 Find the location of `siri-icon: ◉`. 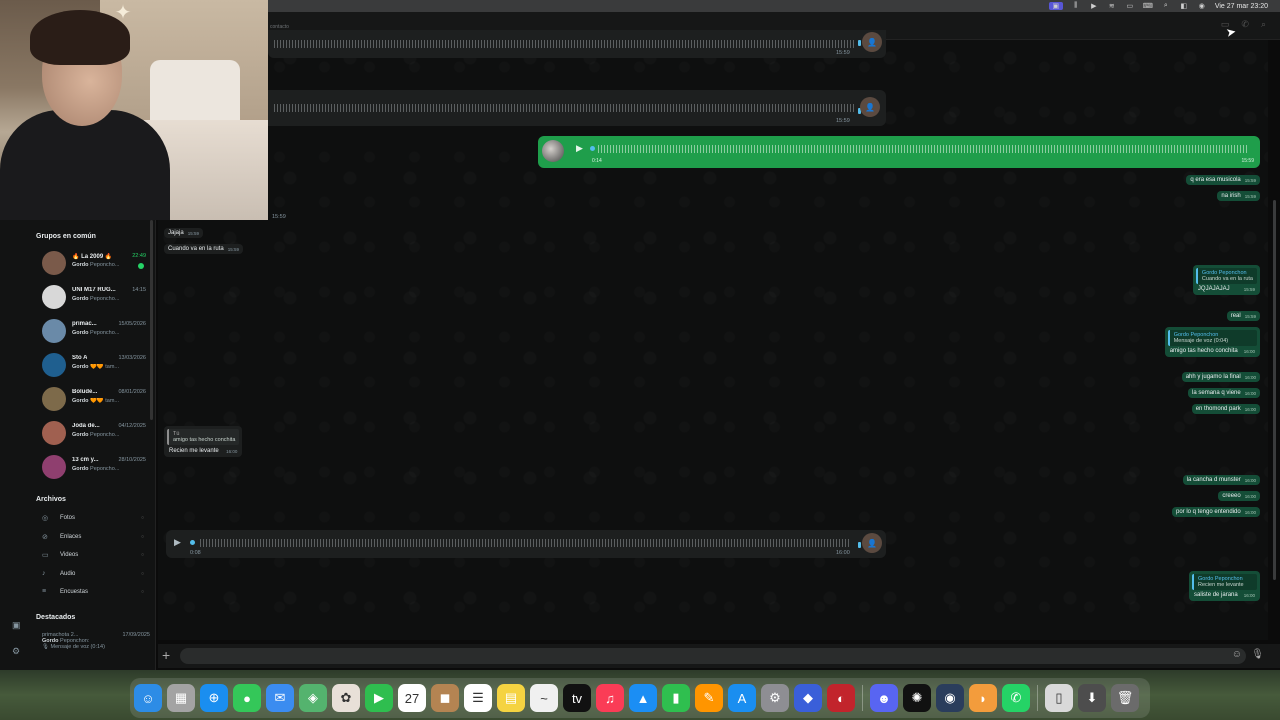

siri-icon: ◉ is located at coordinates (1202, 6).